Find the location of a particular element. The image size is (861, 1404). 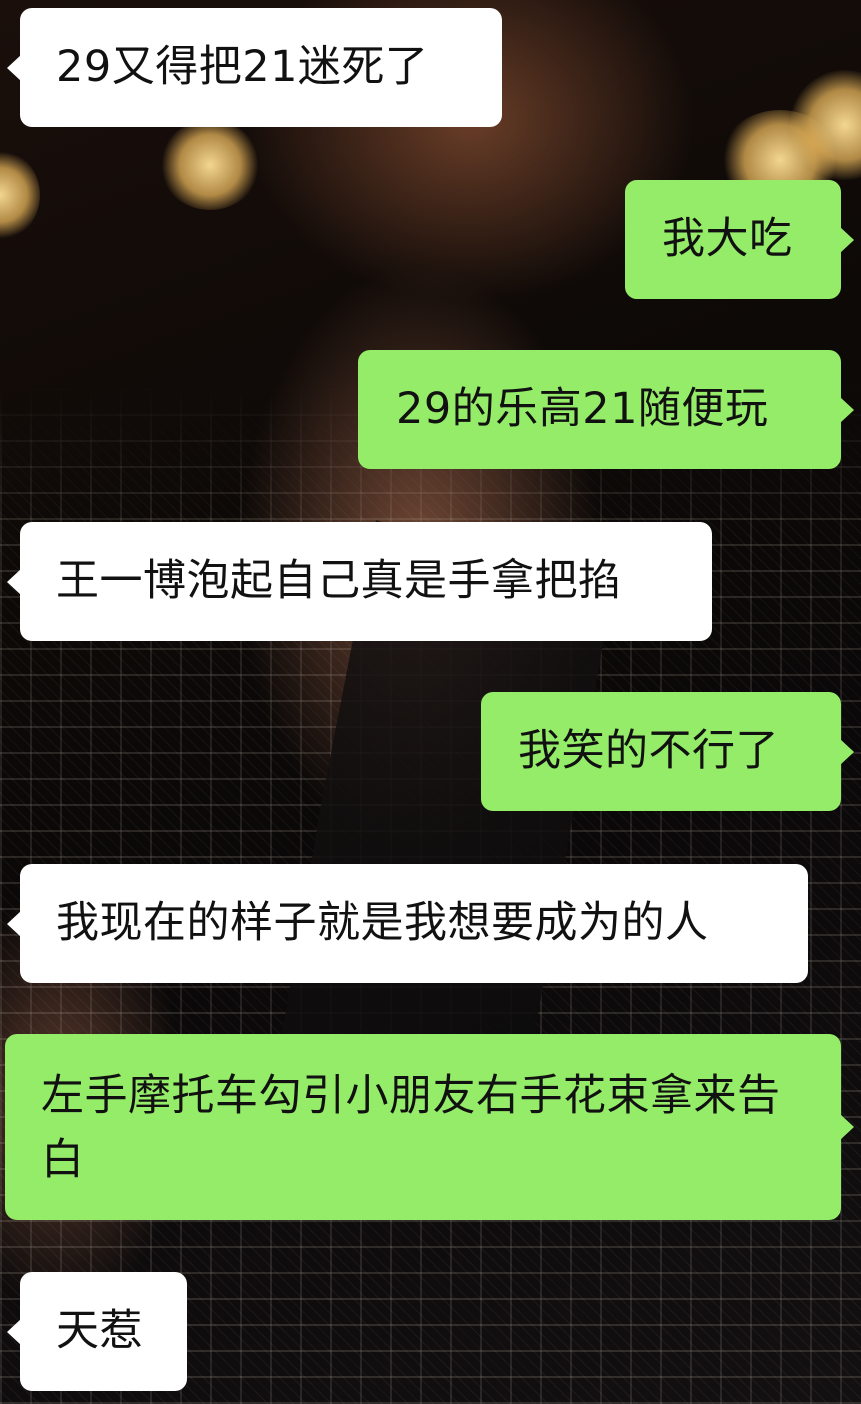

message-bubble-incoming: 我现在的样子就是我想要成为的人 is located at coordinates (407, 923).